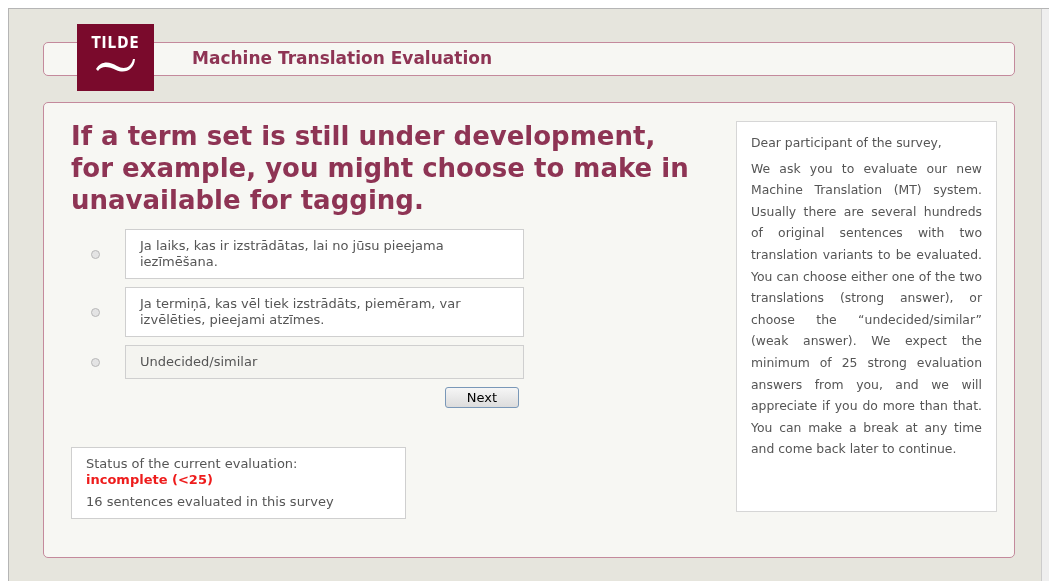 This screenshot has height=581, width=1064. What do you see at coordinates (192, 464) in the screenshot?
I see `status-label: Status of the current evaluation:` at bounding box center [192, 464].